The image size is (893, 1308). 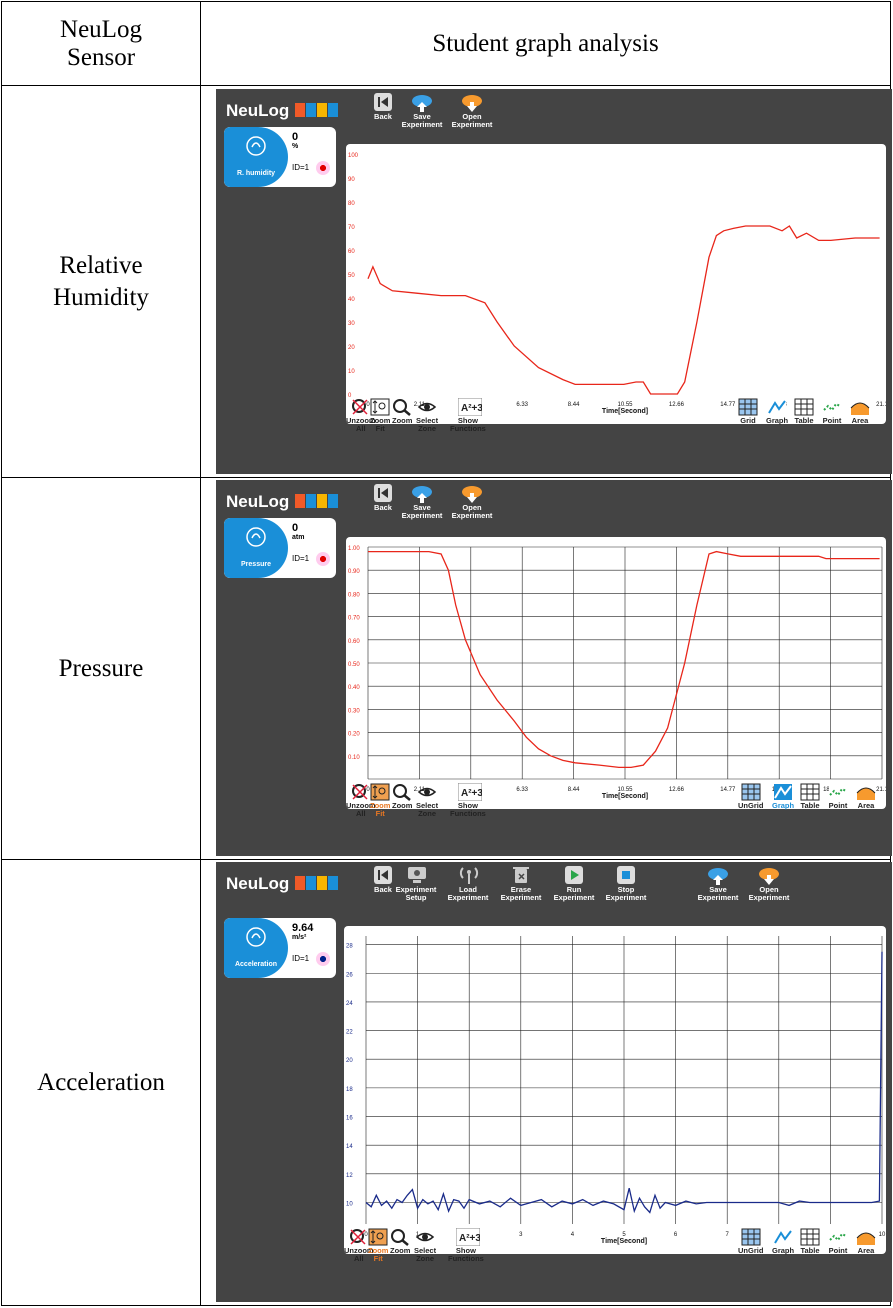 What do you see at coordinates (422, 511) in the screenshot?
I see `save-label: Save Experiment` at bounding box center [422, 511].